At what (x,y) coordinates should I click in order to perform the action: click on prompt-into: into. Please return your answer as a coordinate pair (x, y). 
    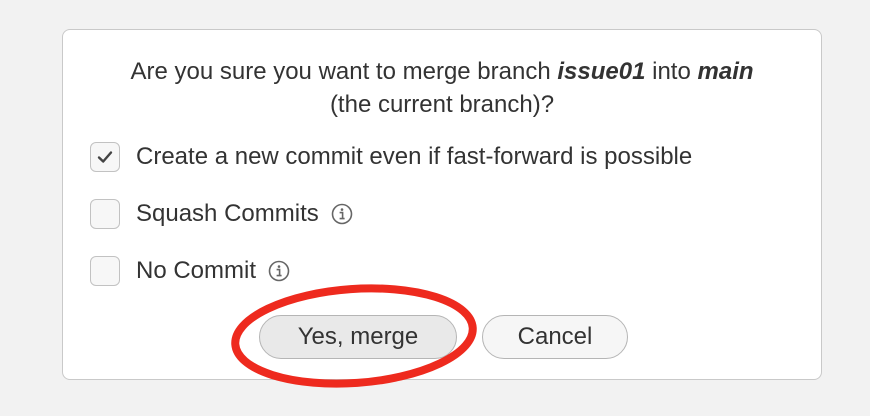
    Looking at the image, I should click on (671, 71).